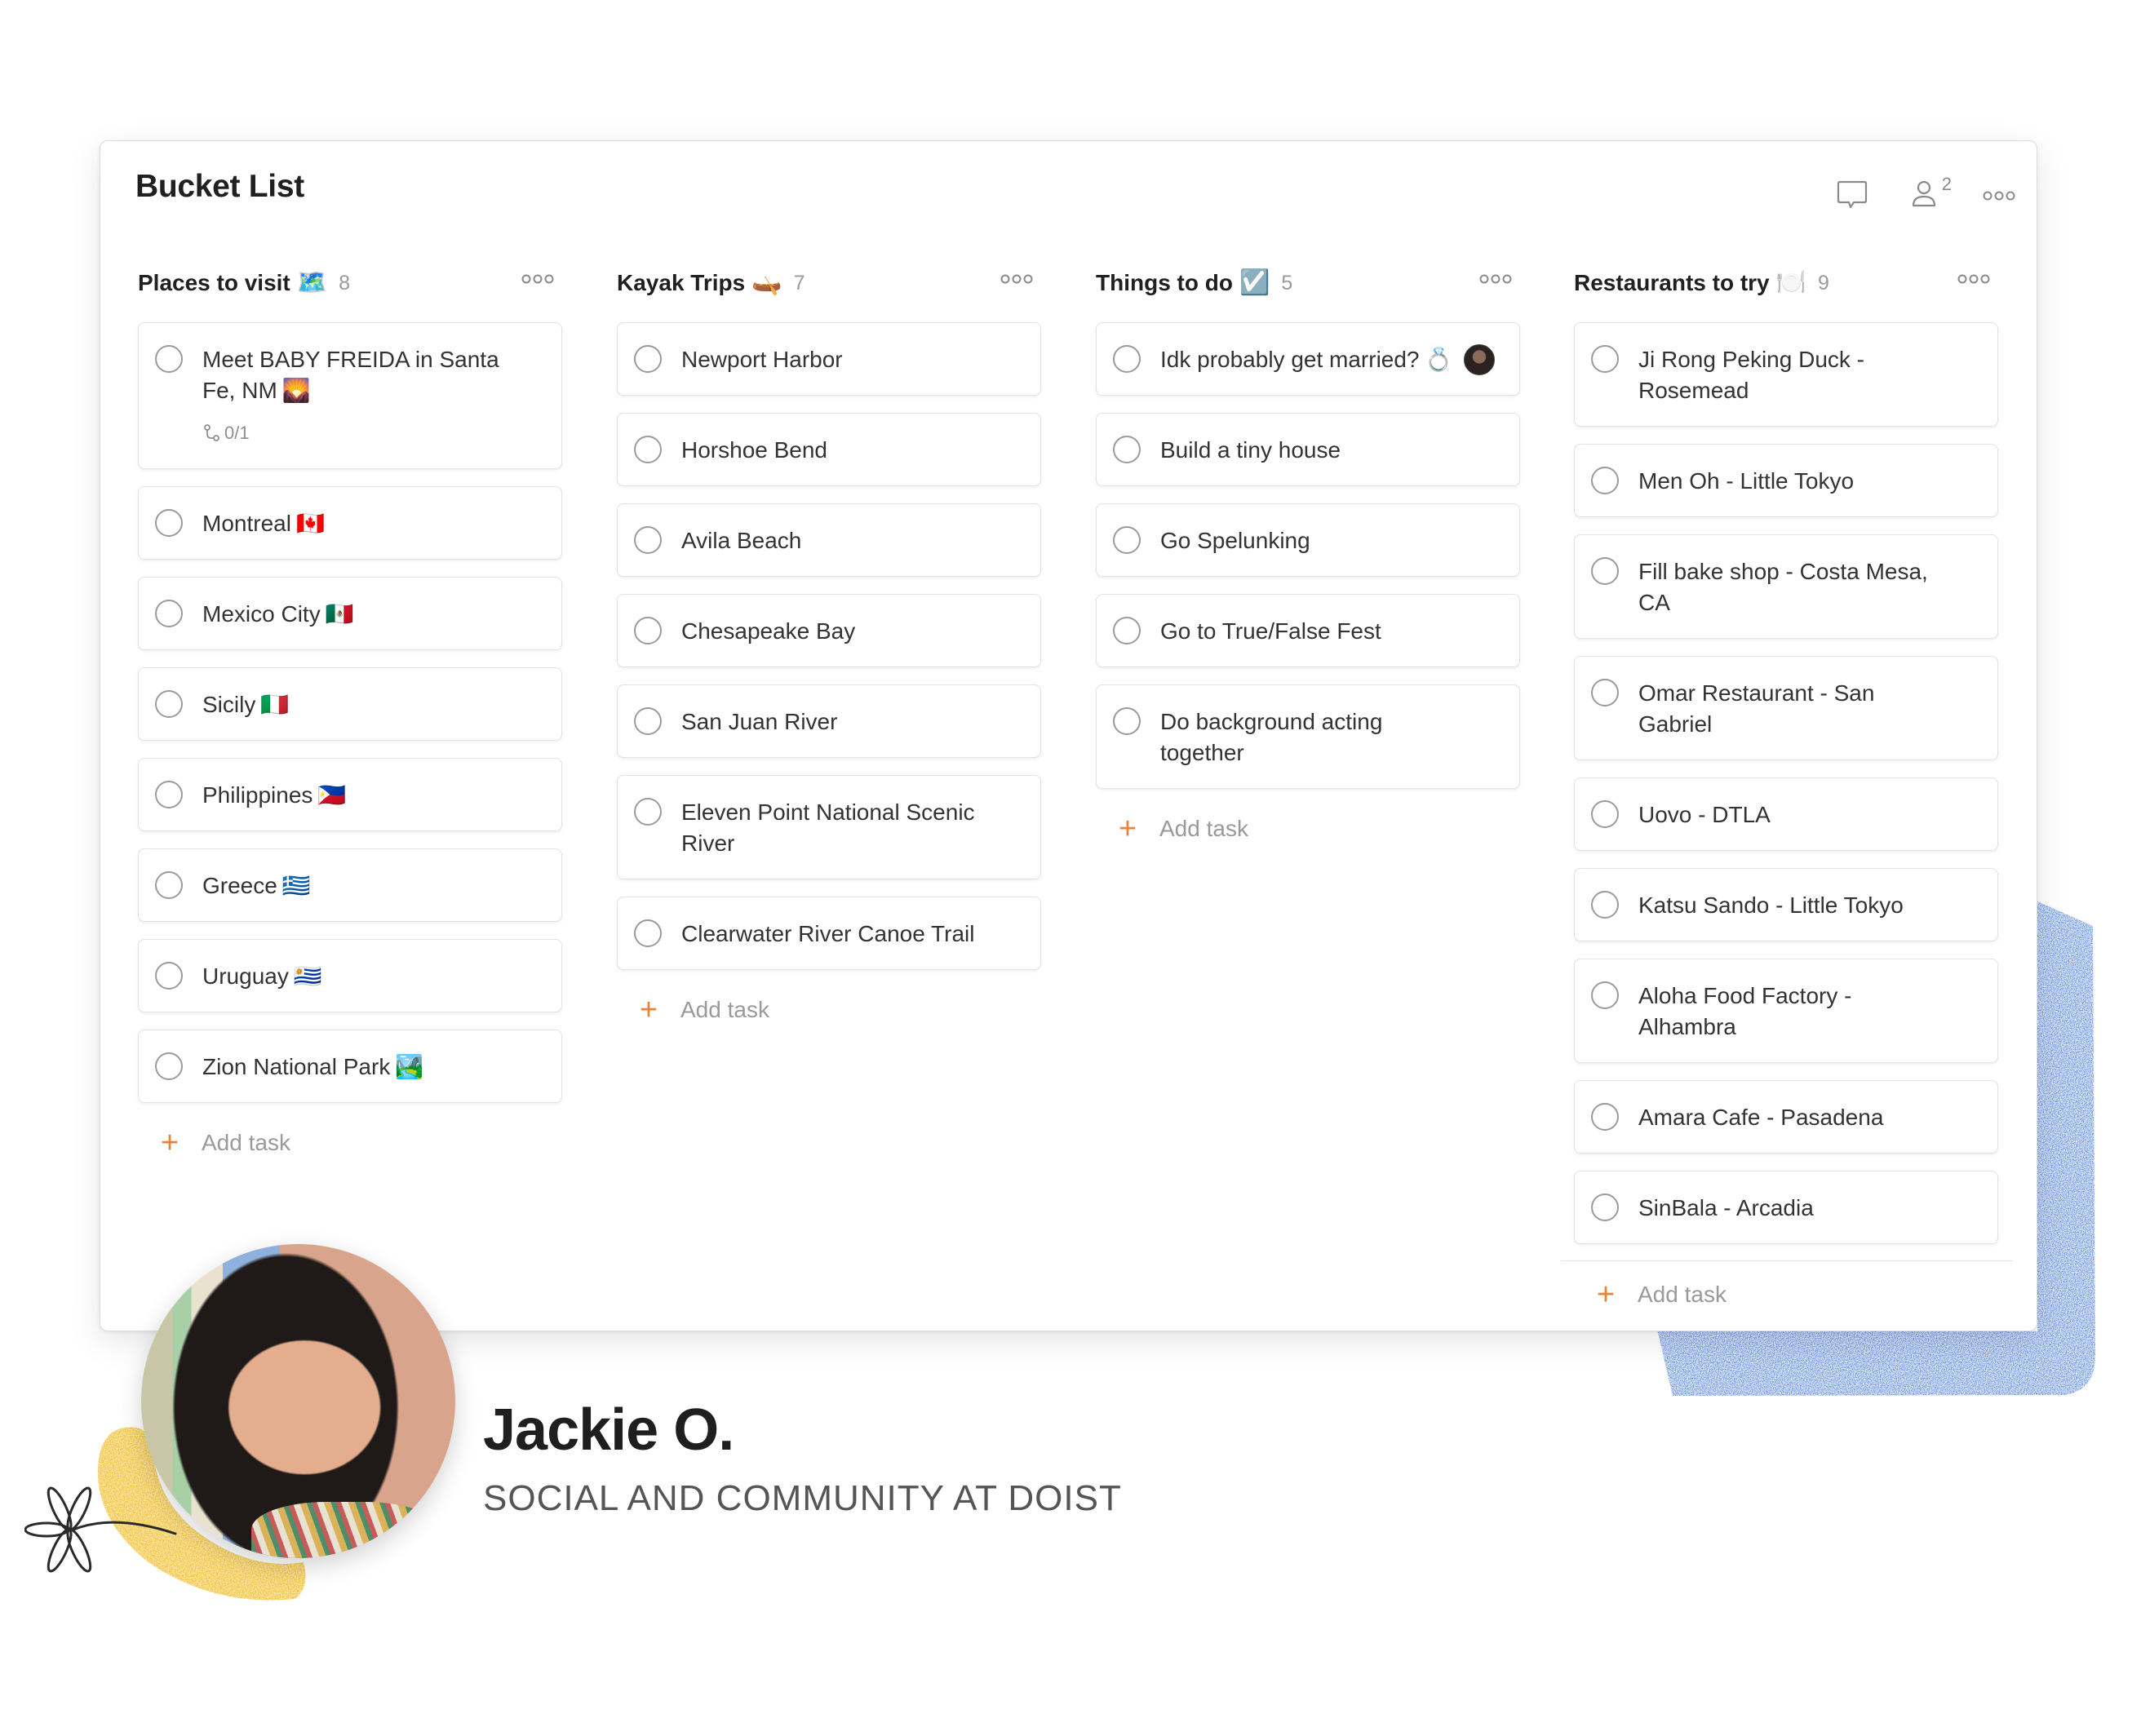  What do you see at coordinates (829, 449) in the screenshot?
I see `task-card: Horshoe Bend` at bounding box center [829, 449].